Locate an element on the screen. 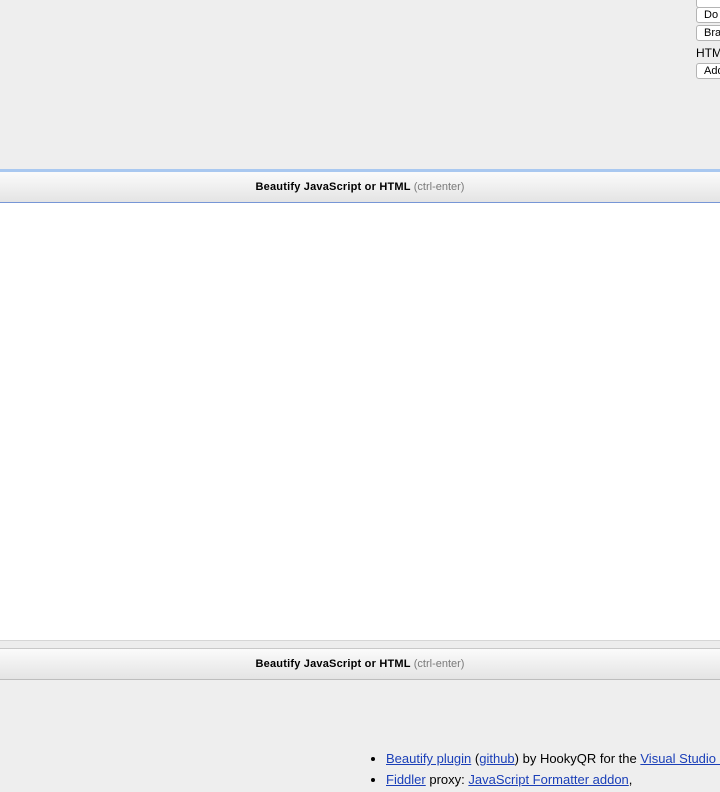  editor-divider is located at coordinates (360, 644).